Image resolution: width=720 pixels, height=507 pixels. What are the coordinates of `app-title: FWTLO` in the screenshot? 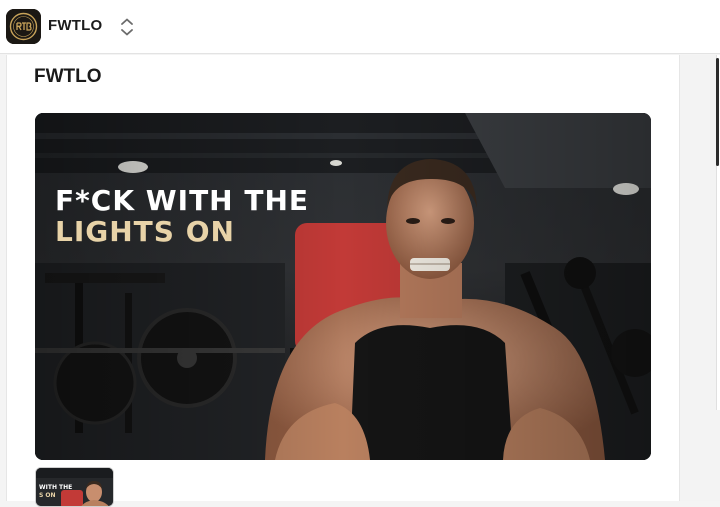 It's located at (75, 25).